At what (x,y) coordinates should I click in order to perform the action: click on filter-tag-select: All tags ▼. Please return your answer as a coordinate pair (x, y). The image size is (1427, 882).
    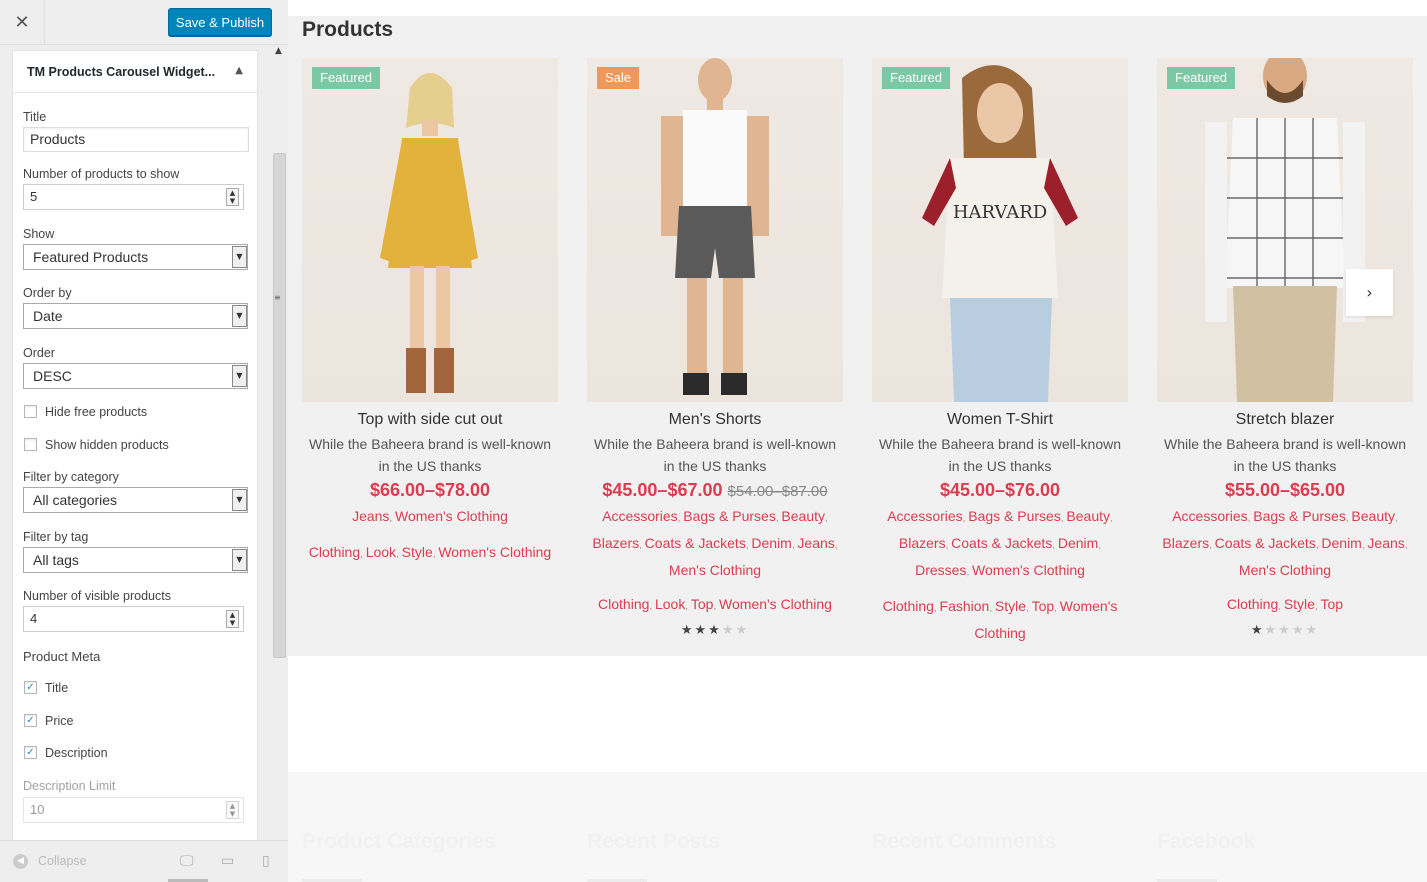
    Looking at the image, I should click on (135, 560).